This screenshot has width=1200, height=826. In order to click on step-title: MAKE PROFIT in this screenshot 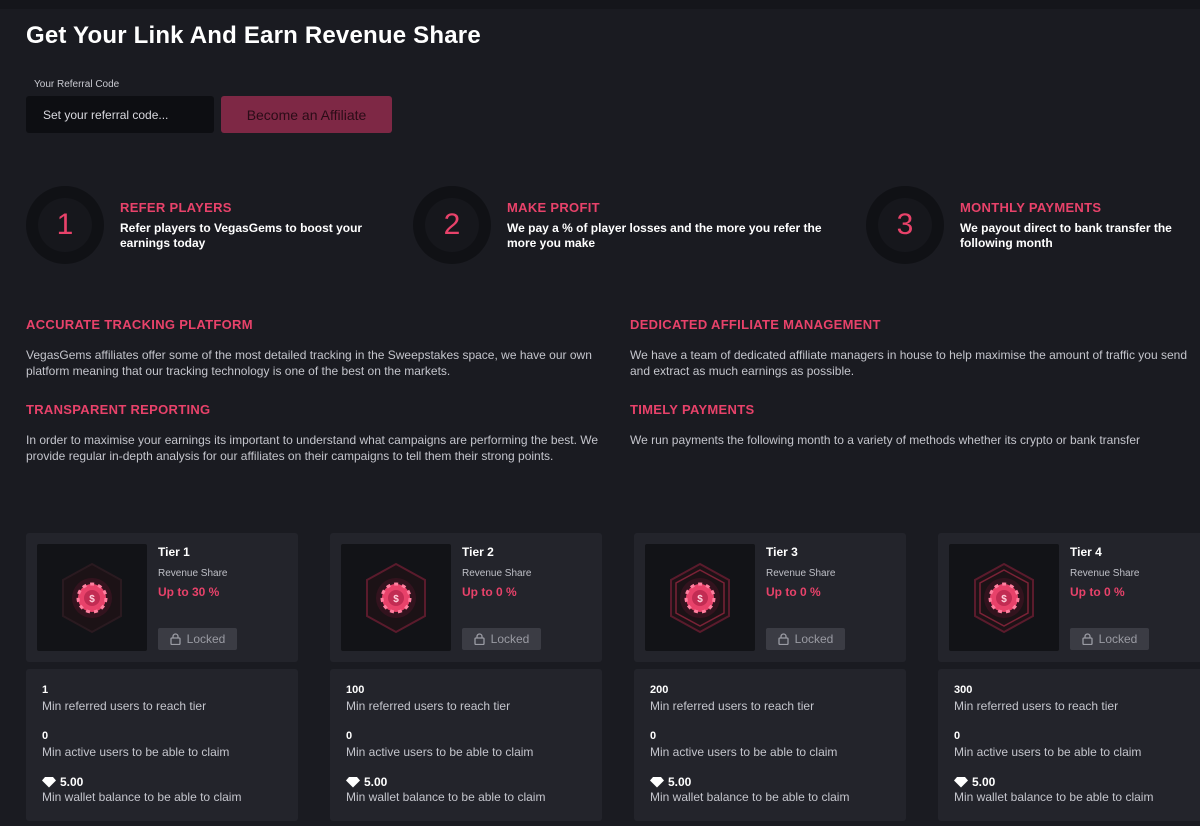, I will do `click(553, 207)`.